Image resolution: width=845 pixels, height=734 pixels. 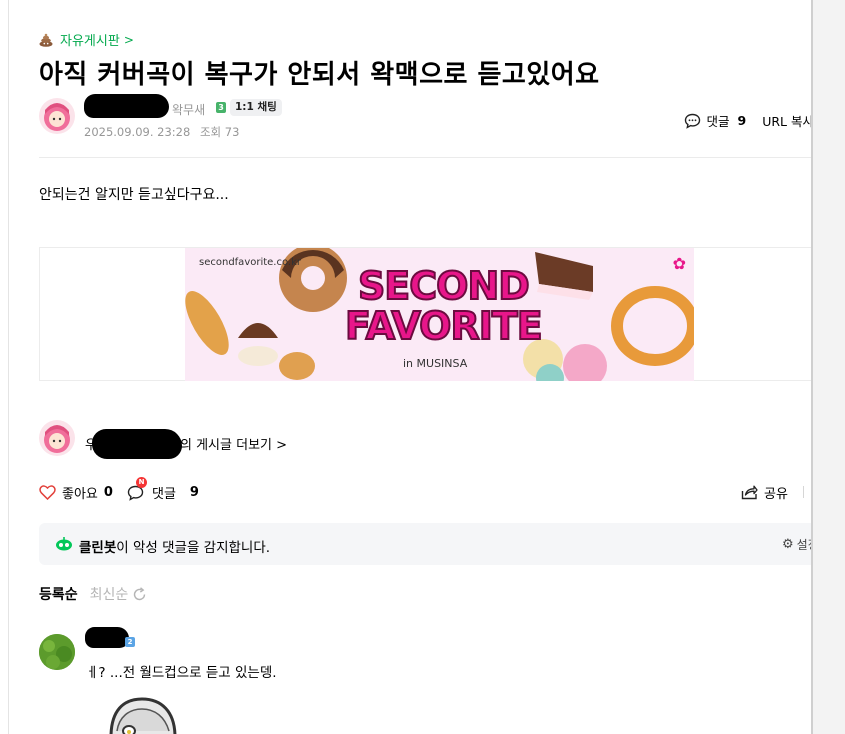 I want to click on url-copy-button: URL 복사, so click(x=788, y=120).